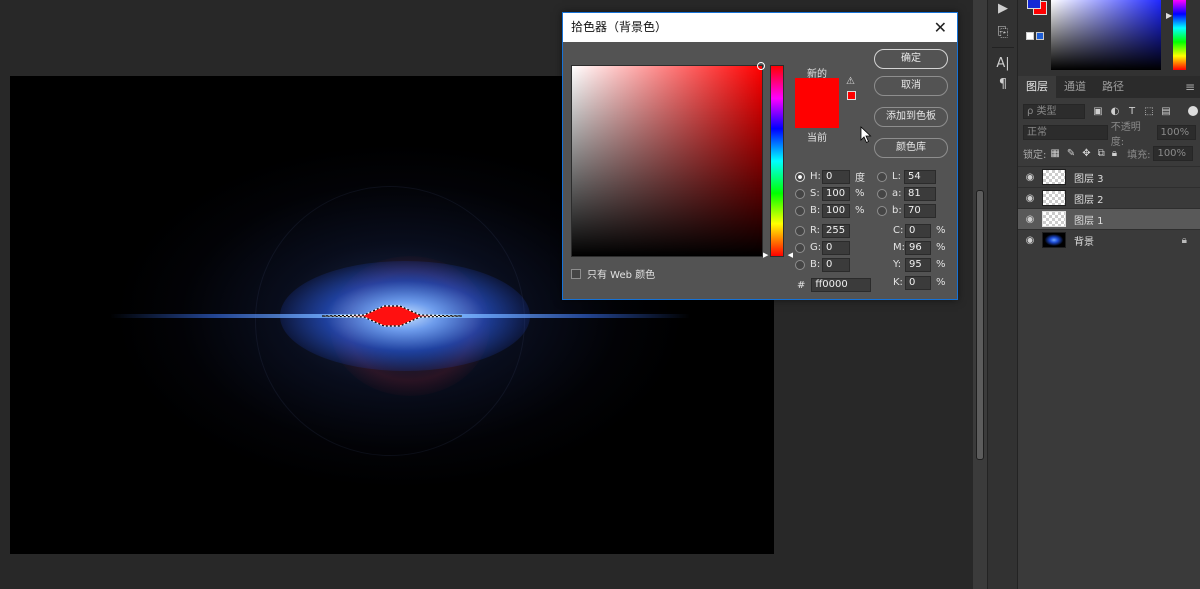 The image size is (1200, 589). Describe the element at coordinates (576, 273) in the screenshot. I see `checkbox-box` at that location.